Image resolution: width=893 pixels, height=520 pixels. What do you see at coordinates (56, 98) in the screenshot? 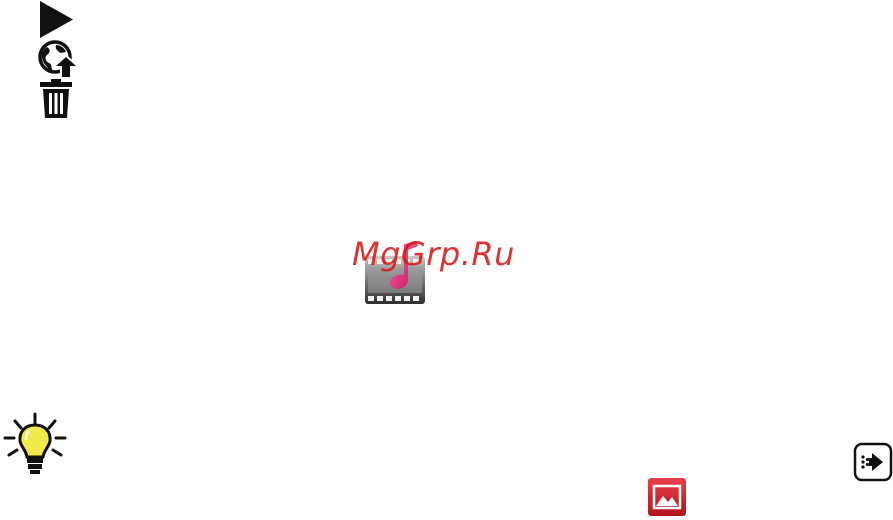
I see `trash-icon` at bounding box center [56, 98].